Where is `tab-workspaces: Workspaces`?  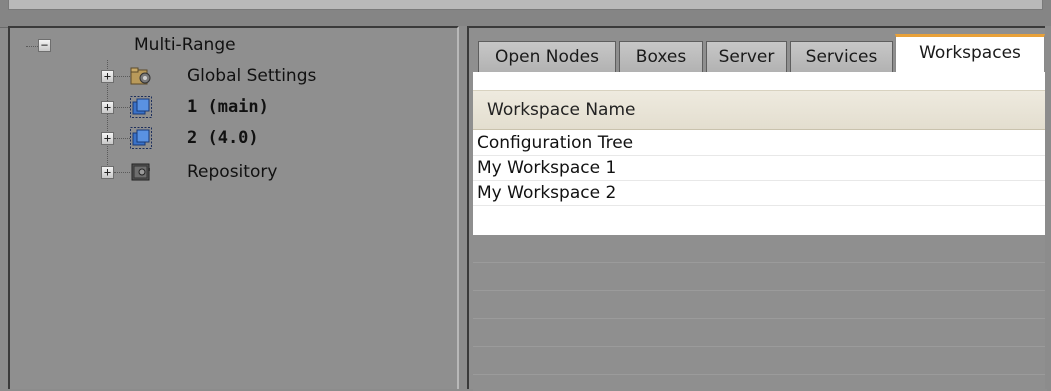
tab-workspaces: Workspaces is located at coordinates (970, 54).